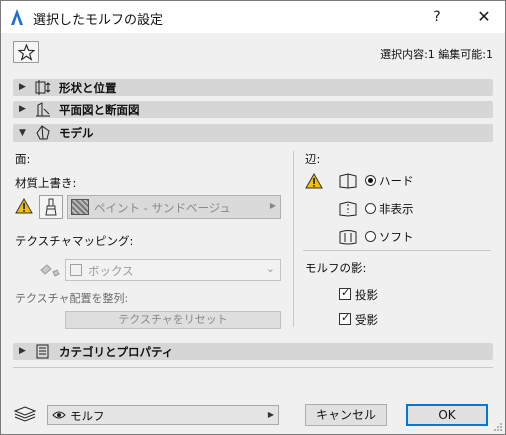 This screenshot has width=506, height=435. Describe the element at coordinates (17, 17) in the screenshot. I see `archicad-logo-icon` at that location.